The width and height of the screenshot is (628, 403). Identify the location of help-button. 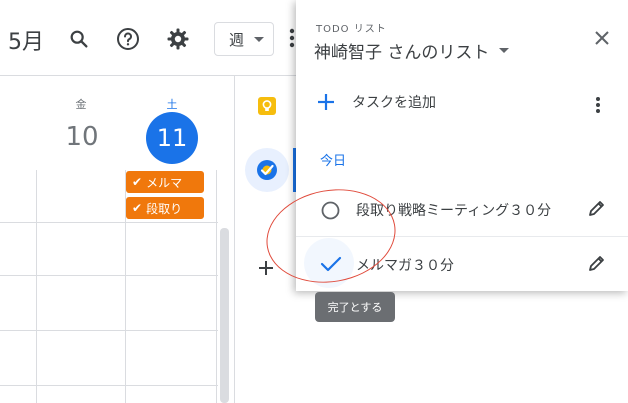
(128, 39).